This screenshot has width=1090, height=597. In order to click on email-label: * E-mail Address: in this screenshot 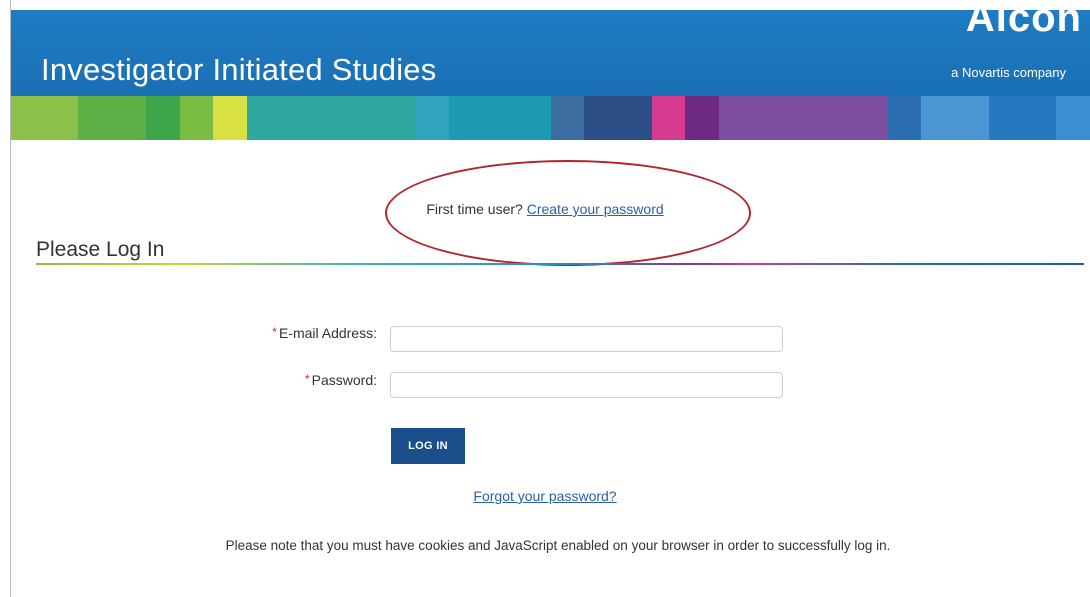, I will do `click(277, 333)`.